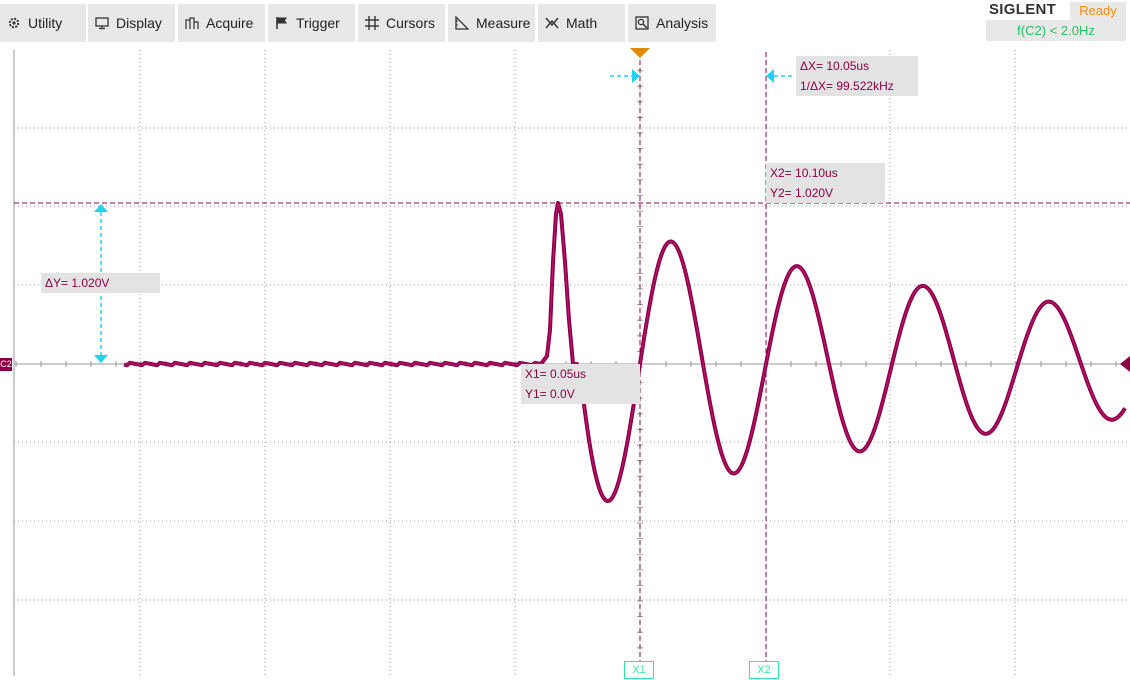 This screenshot has width=1130, height=680. I want to click on menu-acquire: Acquire, so click(221, 23).